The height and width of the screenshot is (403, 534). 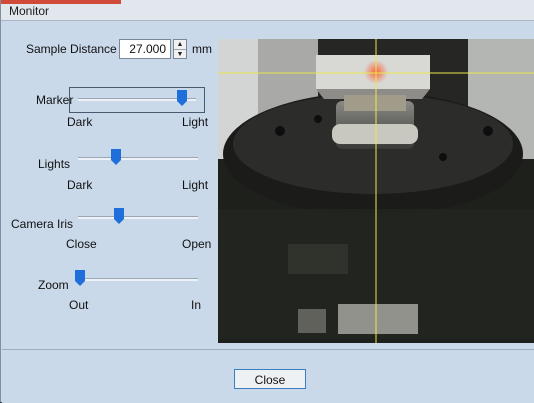 I want to click on window-title: Monitor, so click(x=29, y=11).